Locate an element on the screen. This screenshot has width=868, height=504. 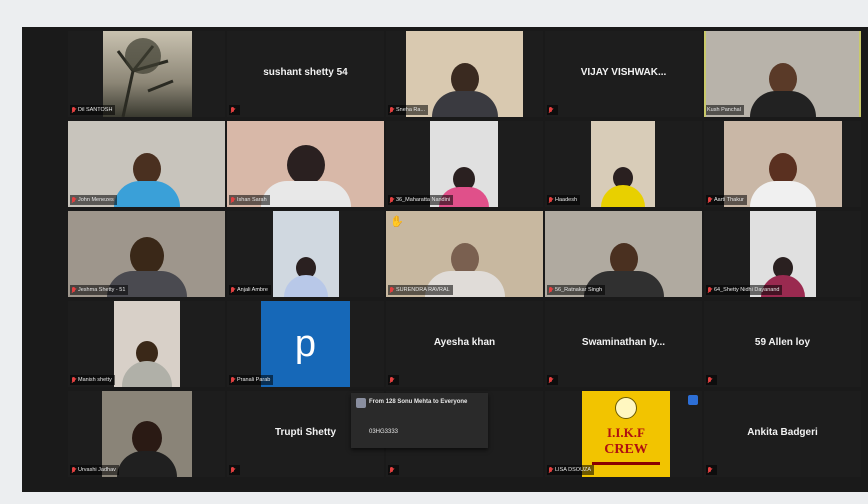
participant-name: 56_Ratnakar Singh is located at coordinates (579, 290).